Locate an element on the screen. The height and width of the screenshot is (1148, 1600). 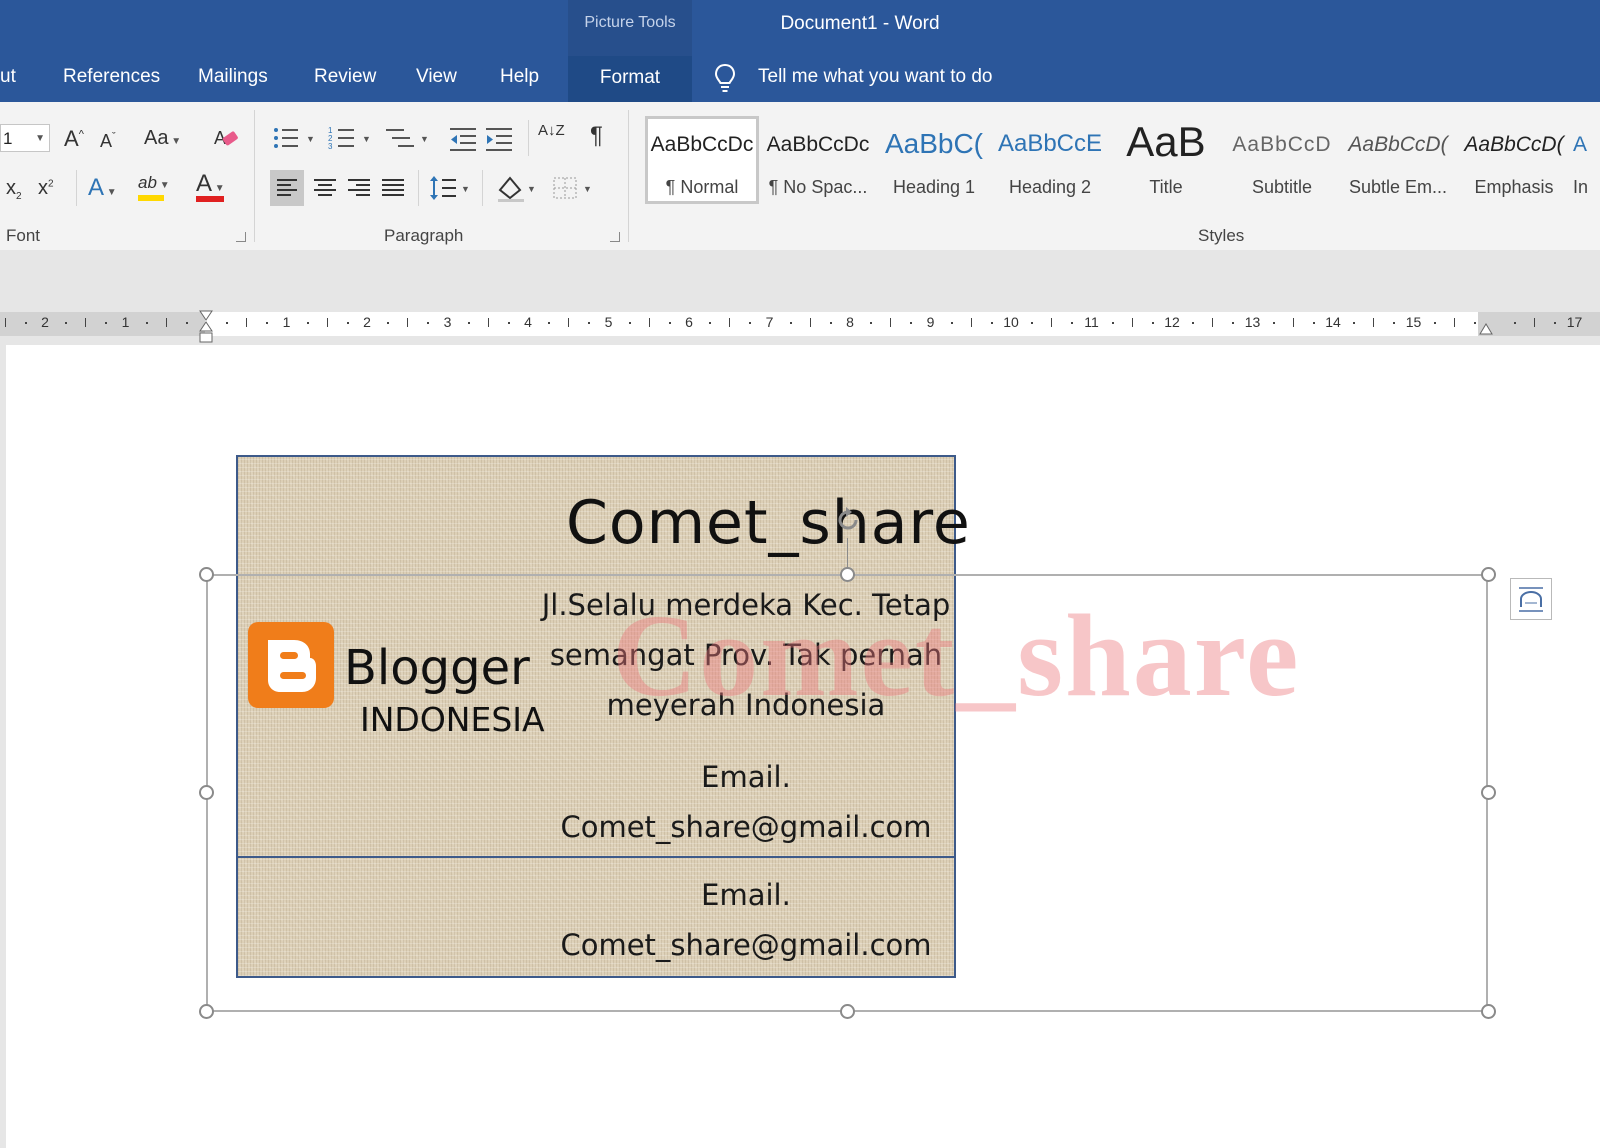
paragraph-group-label: Paragraph is located at coordinates (424, 235).